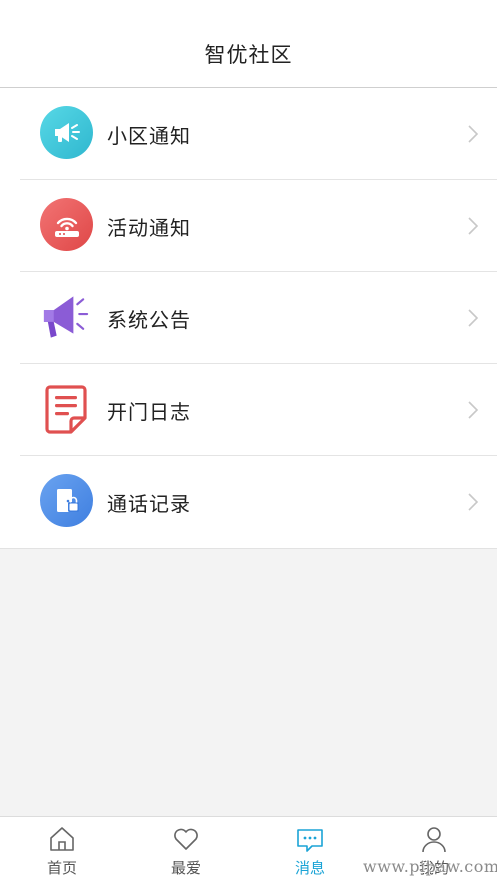 This screenshot has width=497, height=883. What do you see at coordinates (61, 868) in the screenshot?
I see `tab-label: 首页` at bounding box center [61, 868].